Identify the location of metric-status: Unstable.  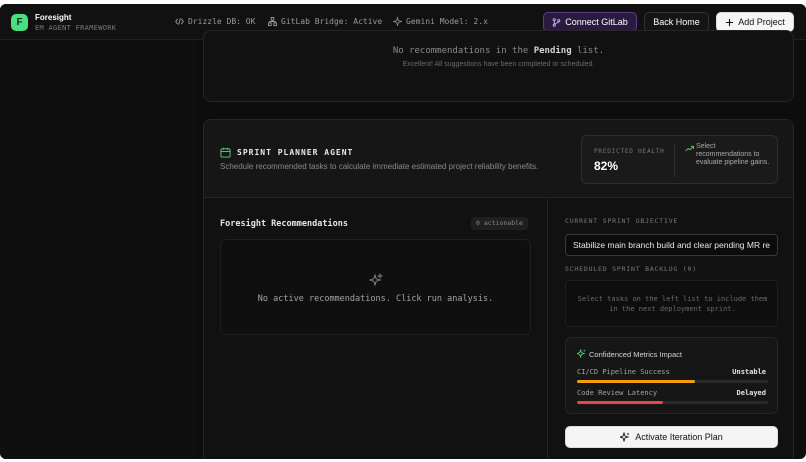
(749, 372).